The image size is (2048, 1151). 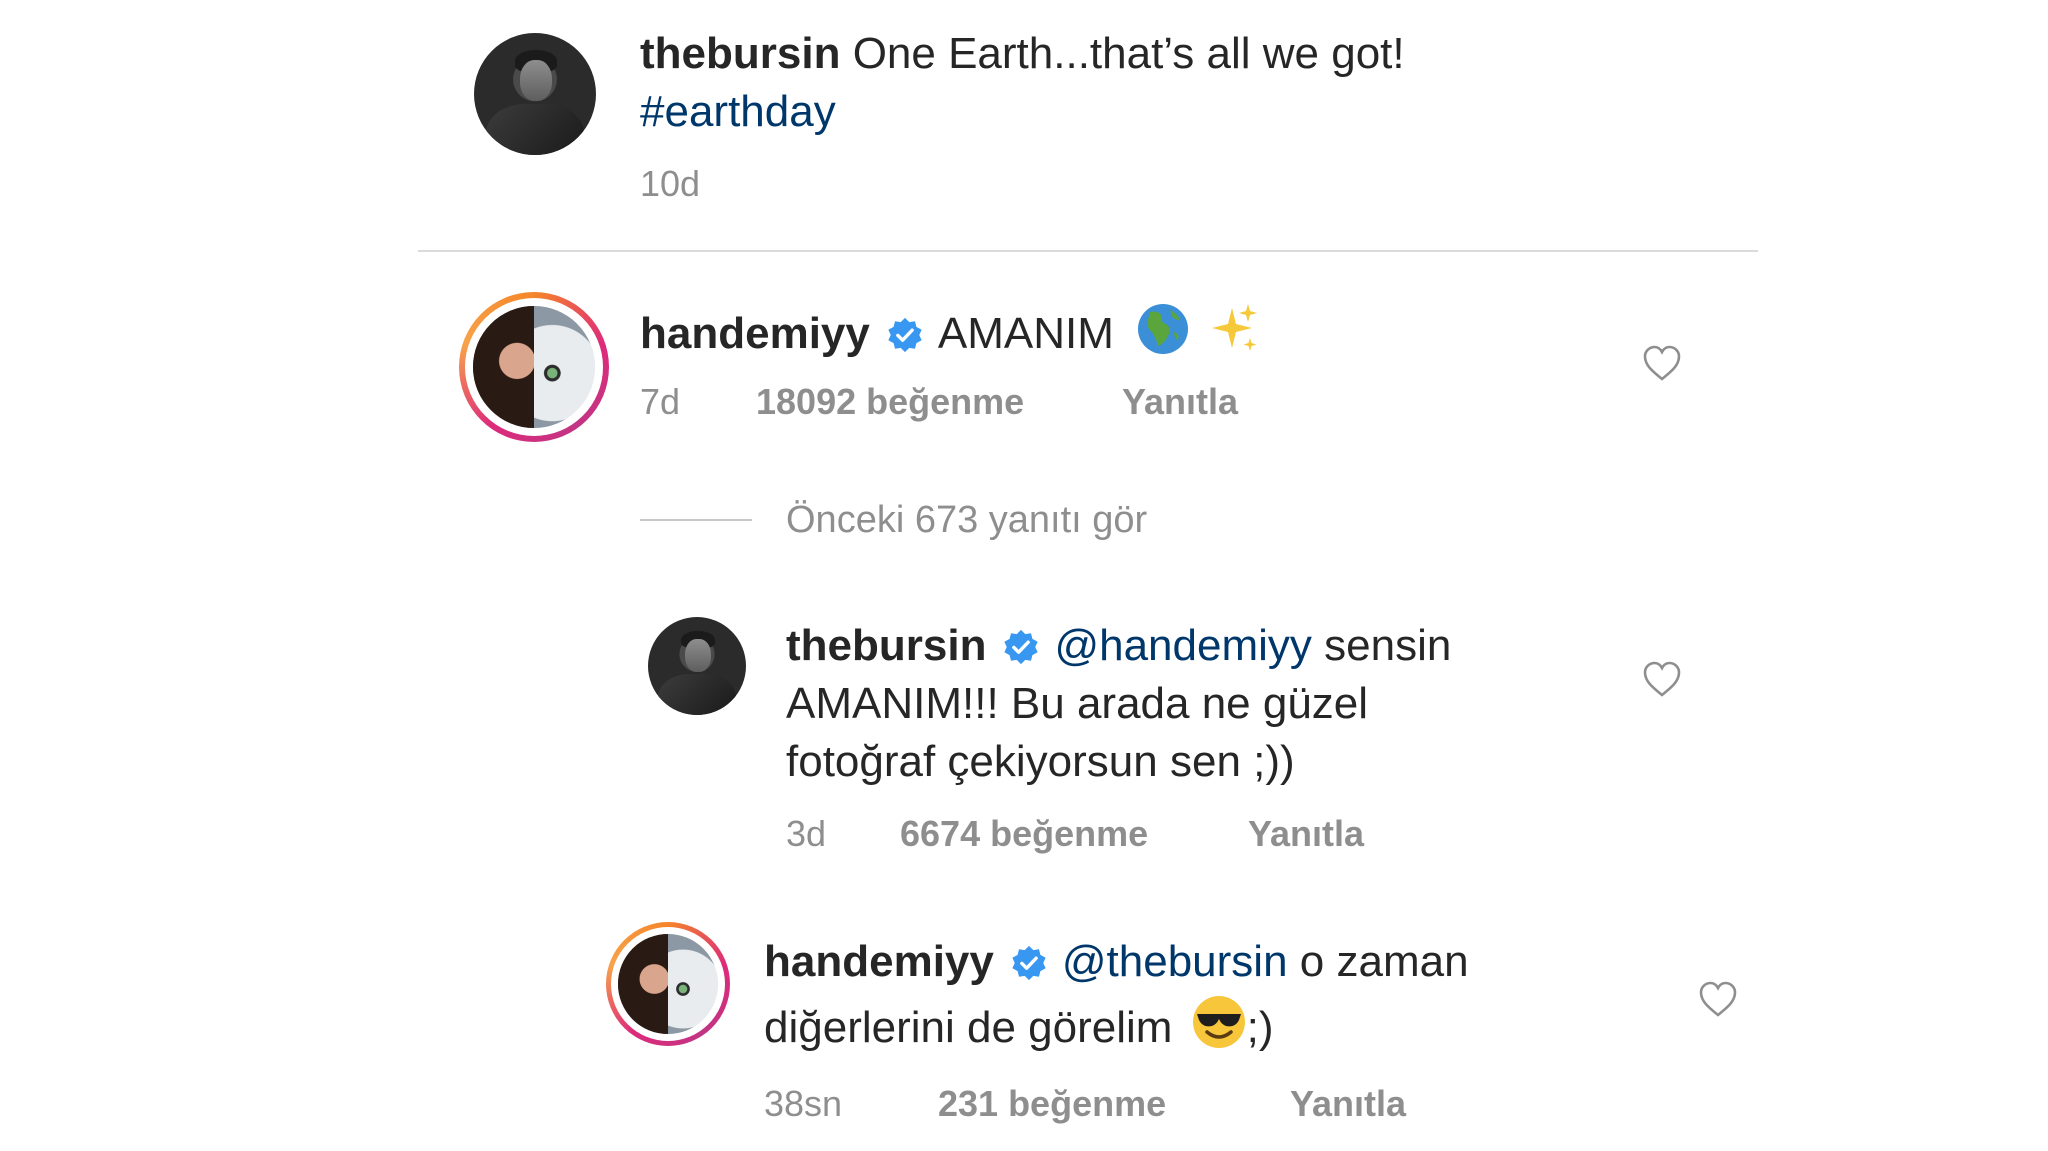 I want to click on comment-text: handemiyy AMANIM, so click(x=950, y=332).